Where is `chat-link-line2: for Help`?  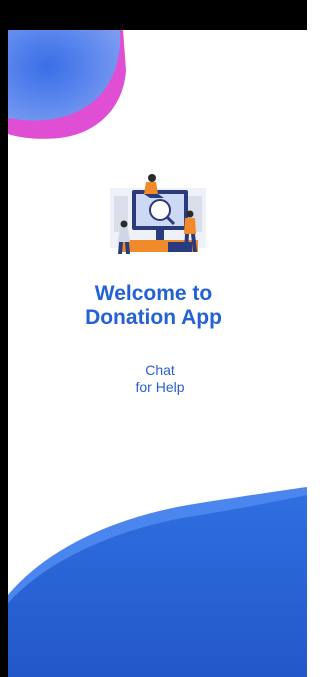 chat-link-line2: for Help is located at coordinates (160, 387).